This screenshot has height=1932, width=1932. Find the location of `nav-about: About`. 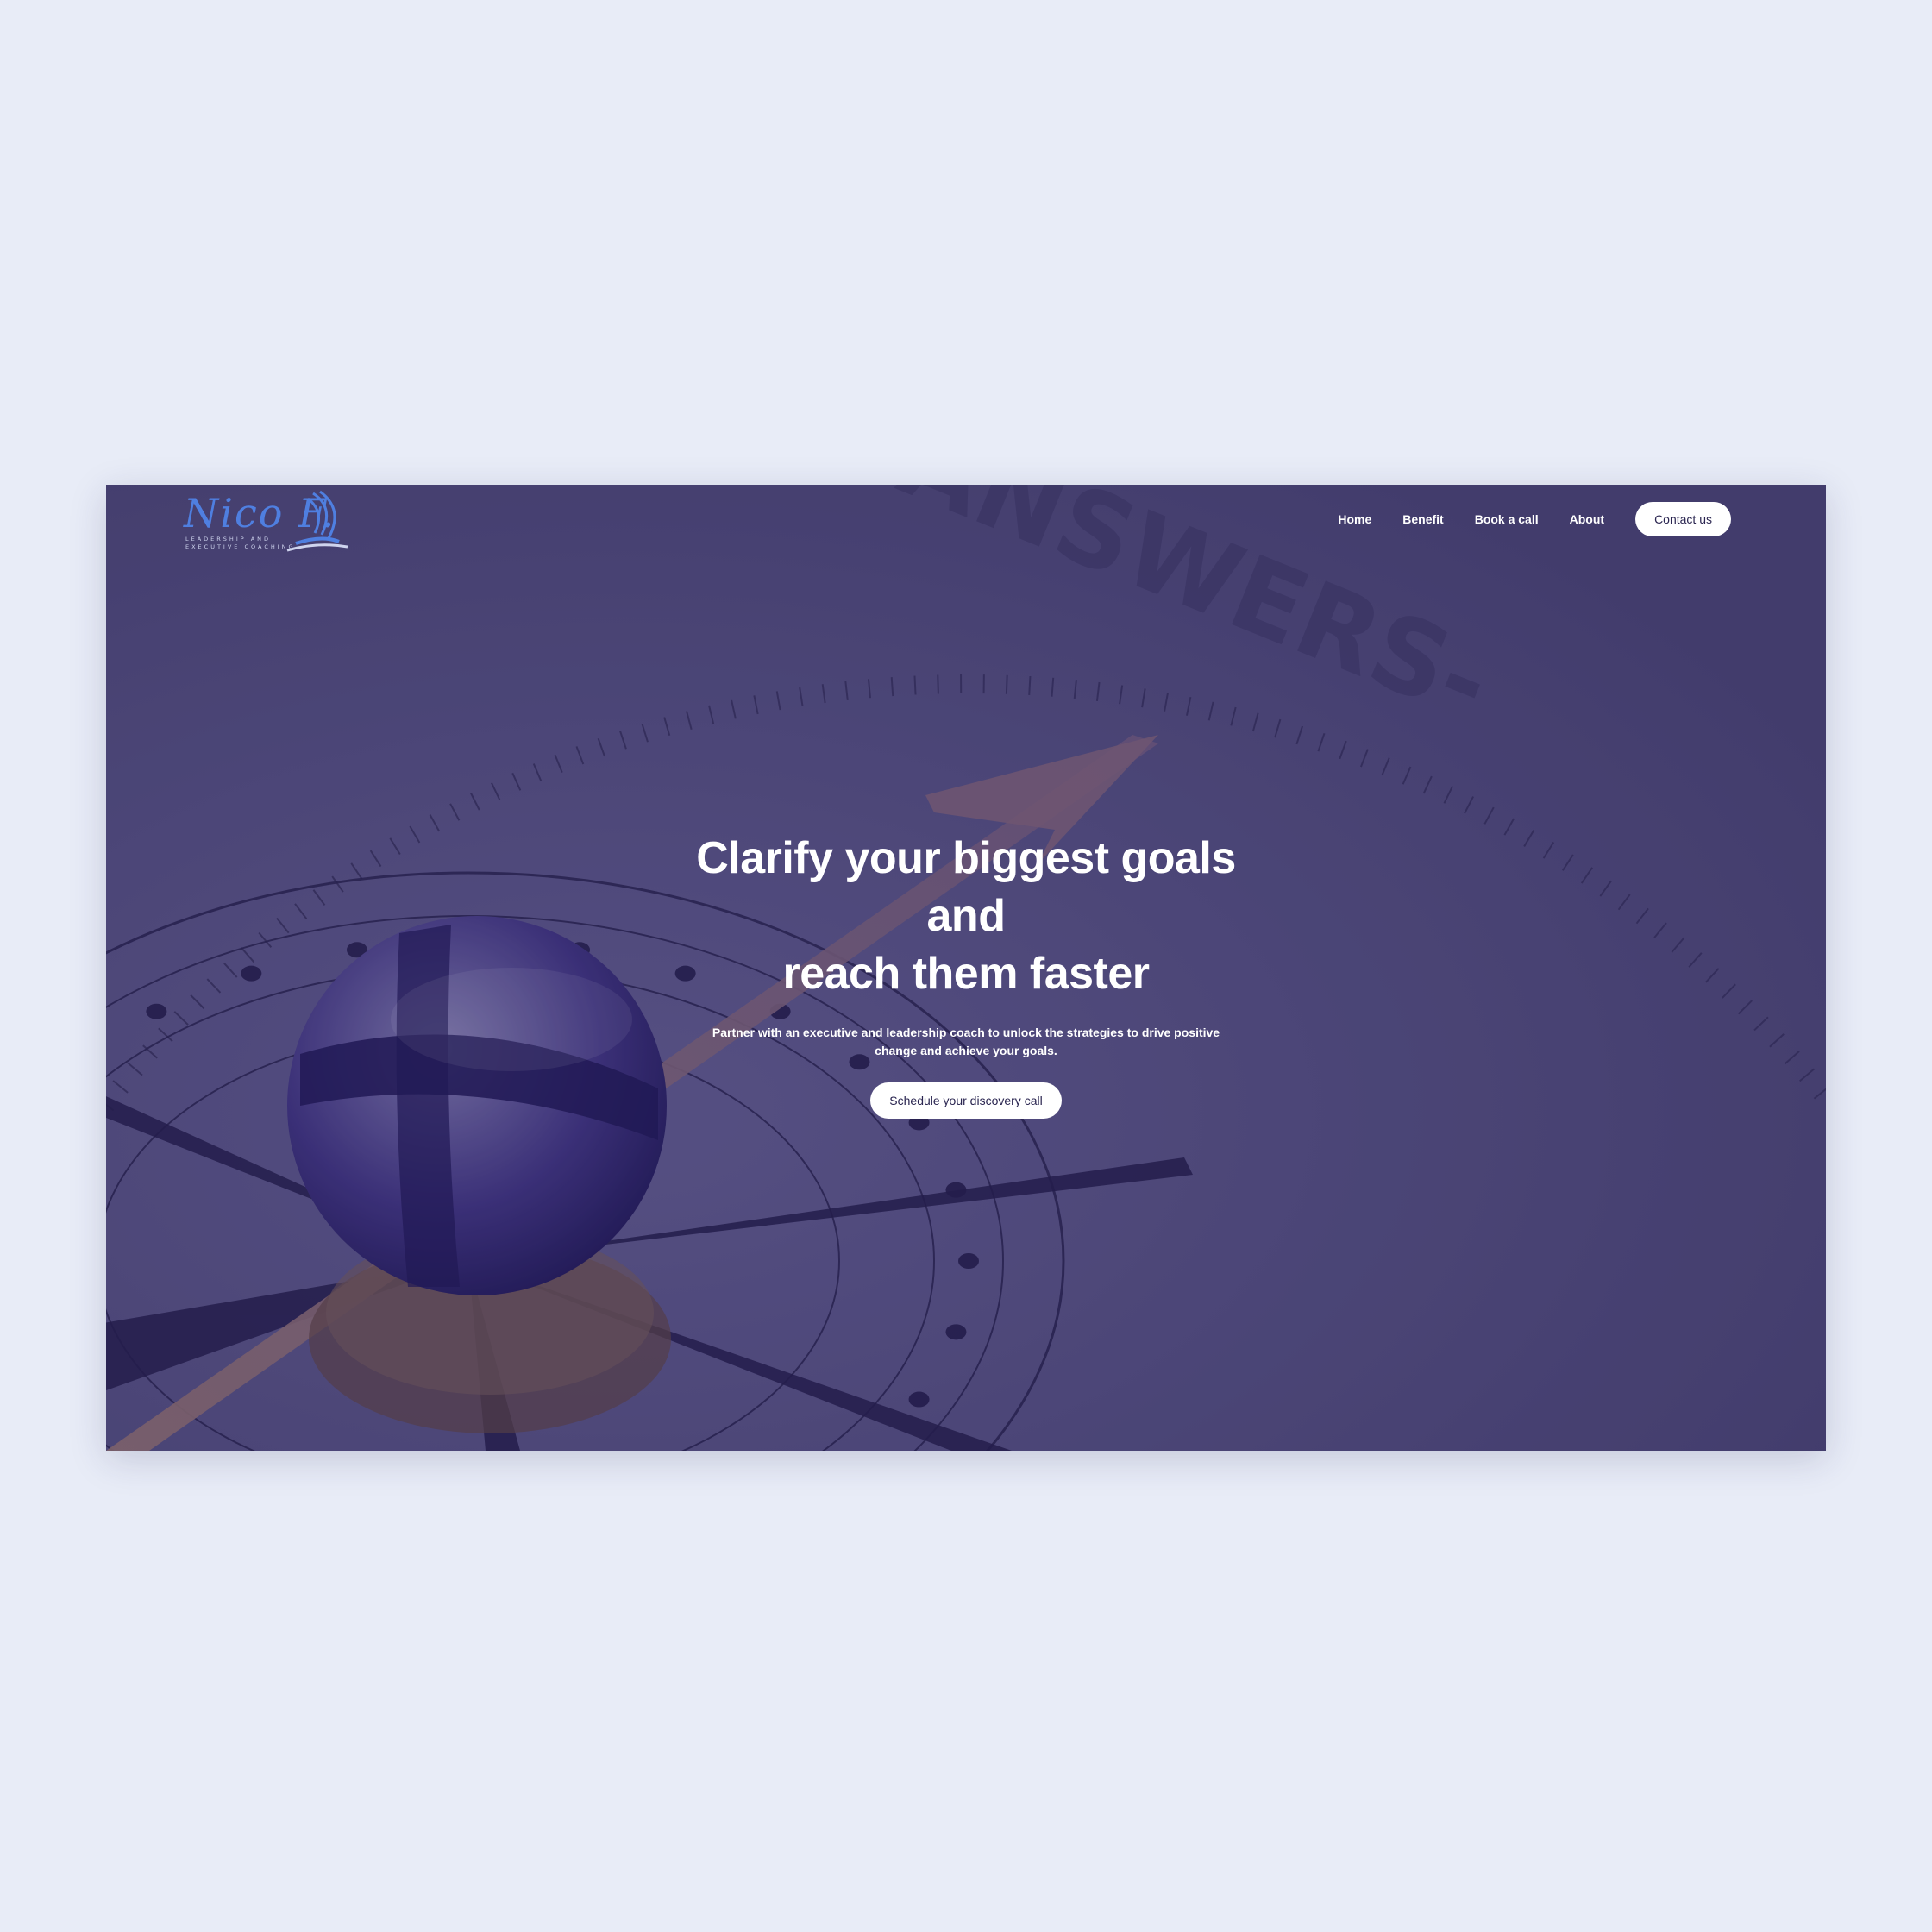

nav-about: About is located at coordinates (1587, 519).